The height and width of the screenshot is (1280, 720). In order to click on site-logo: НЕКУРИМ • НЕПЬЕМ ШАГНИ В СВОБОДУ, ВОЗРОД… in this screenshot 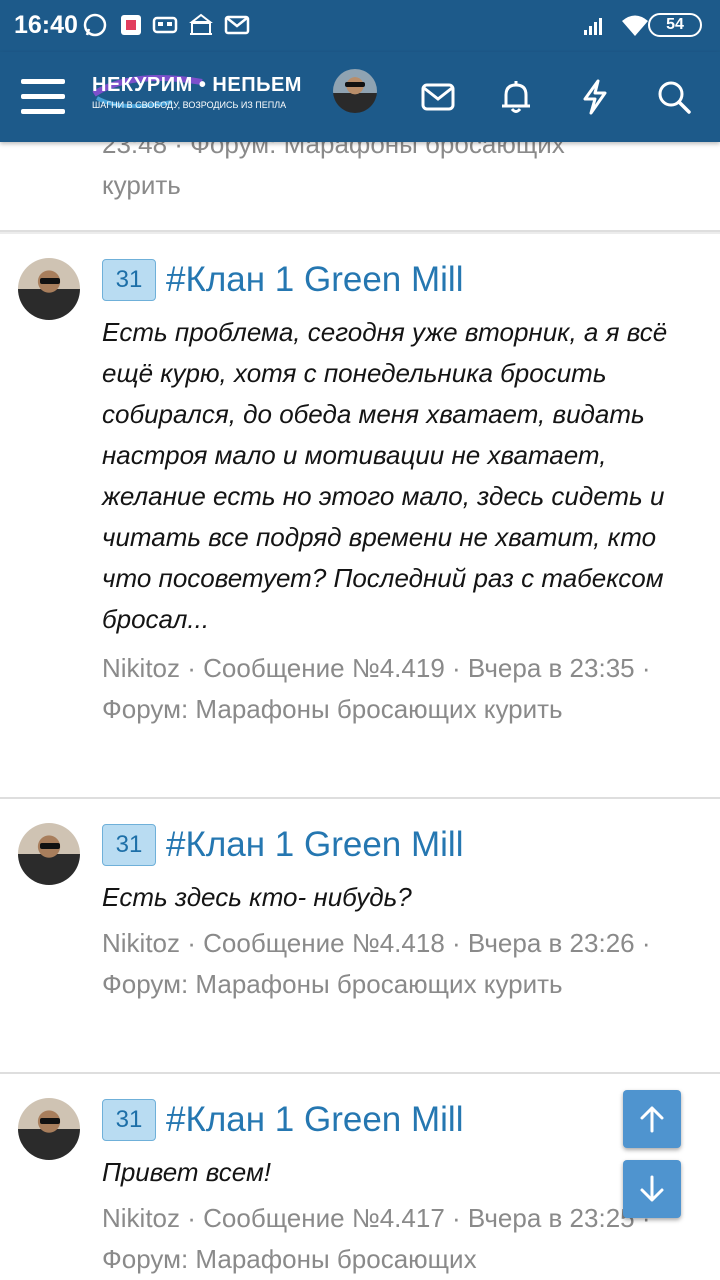, I will do `click(197, 97)`.